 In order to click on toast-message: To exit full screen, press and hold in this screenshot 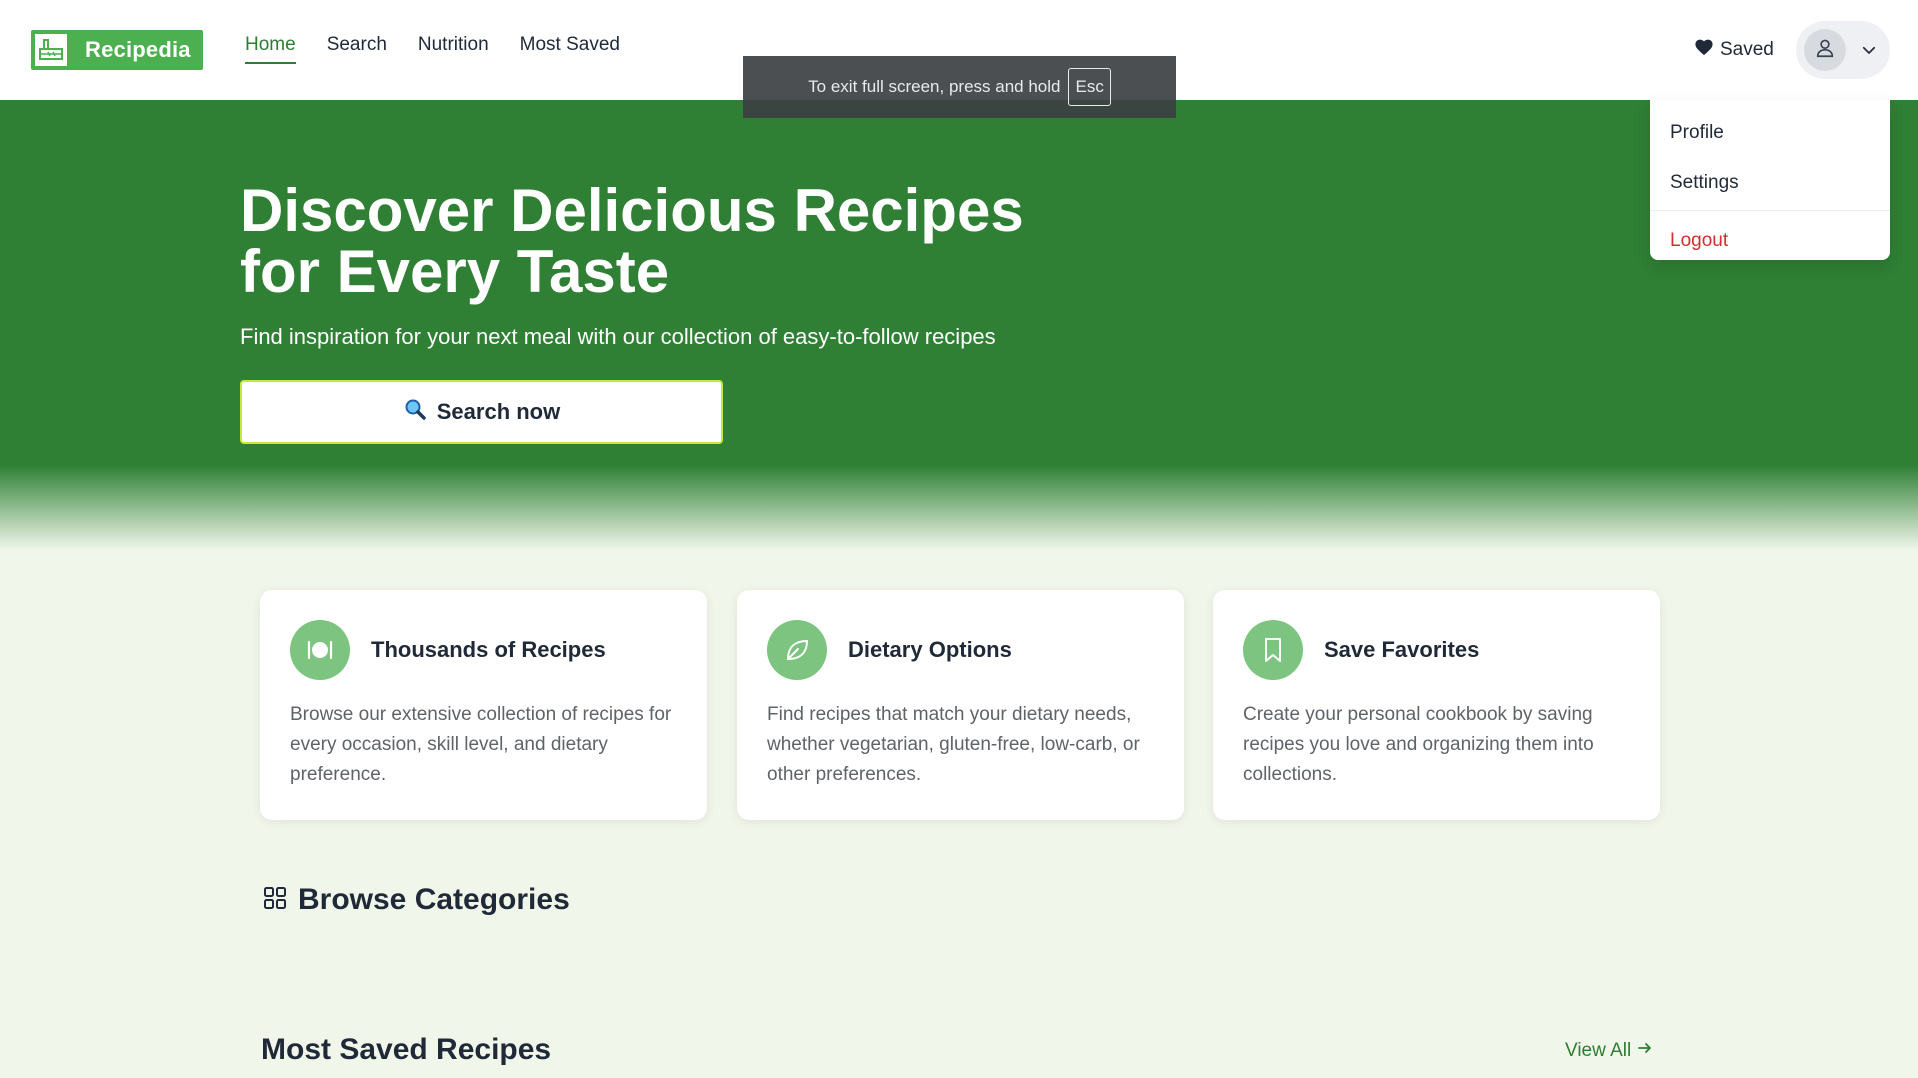, I will do `click(934, 86)`.